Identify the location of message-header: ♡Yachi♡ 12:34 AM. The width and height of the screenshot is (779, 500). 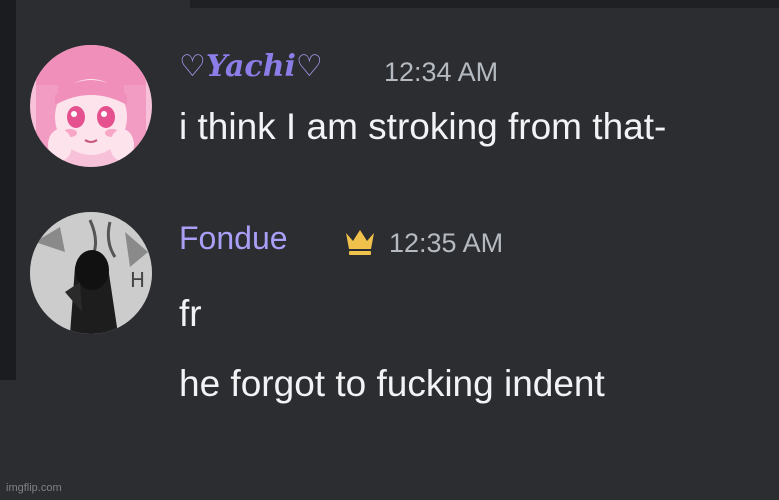
(479, 73).